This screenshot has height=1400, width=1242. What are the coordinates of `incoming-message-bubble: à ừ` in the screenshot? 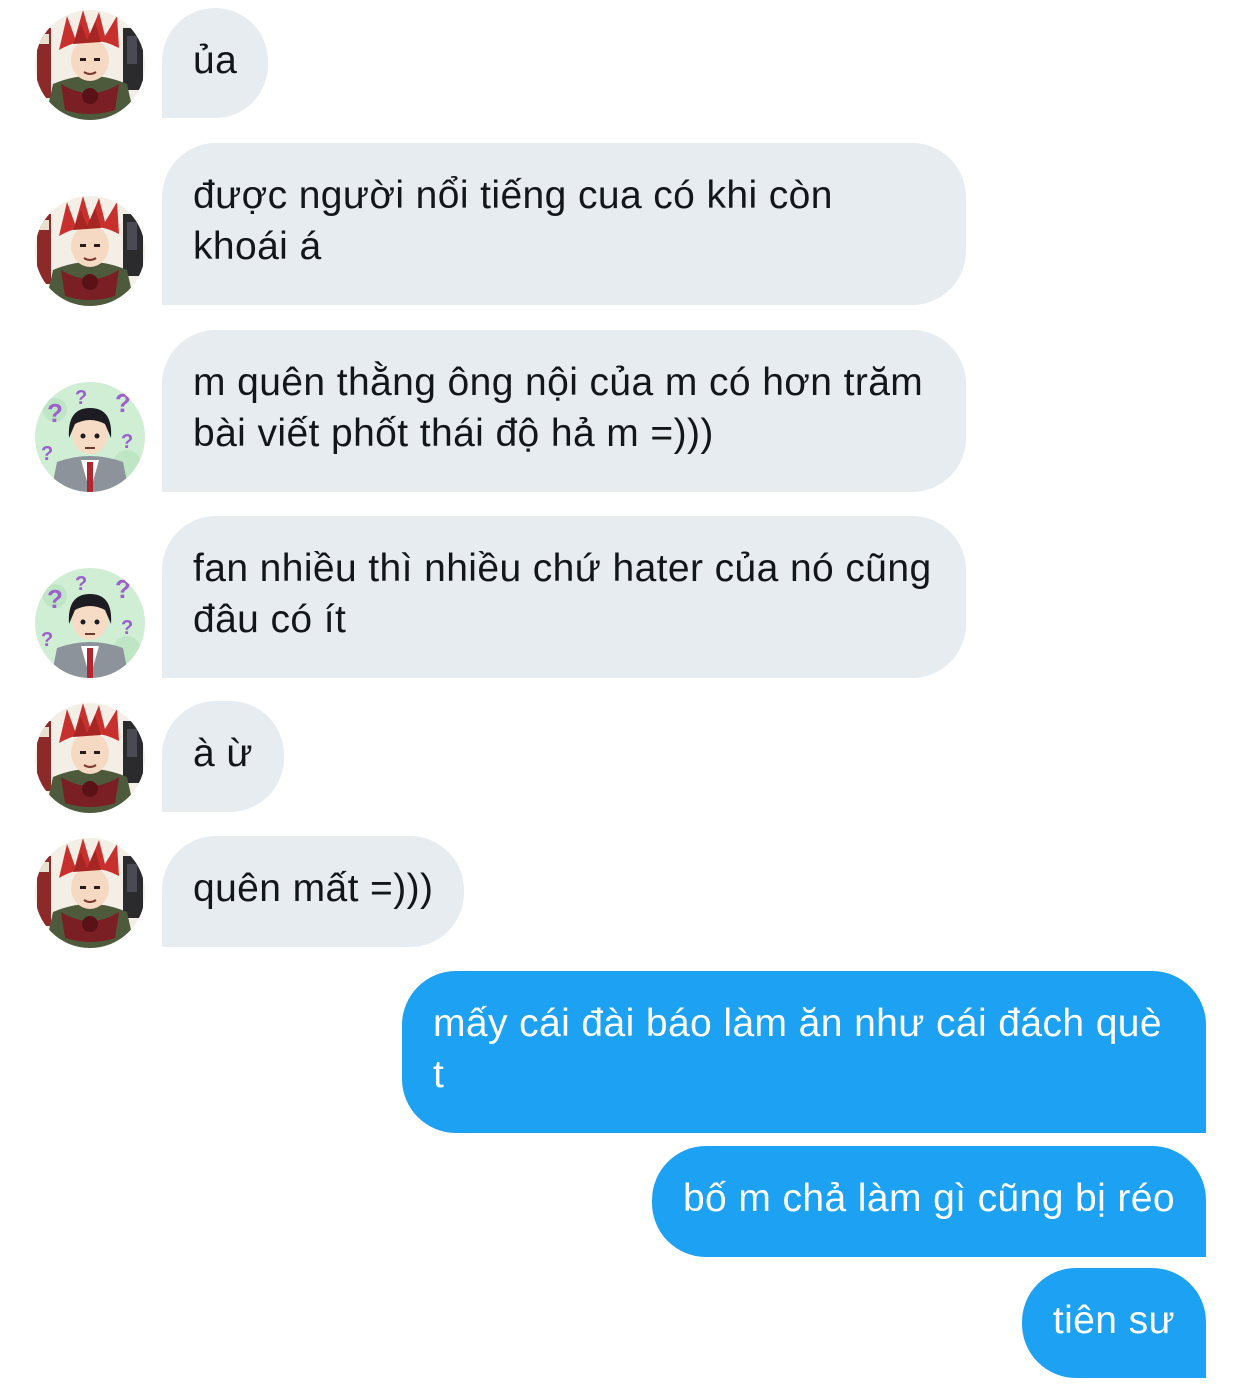 It's located at (223, 756).